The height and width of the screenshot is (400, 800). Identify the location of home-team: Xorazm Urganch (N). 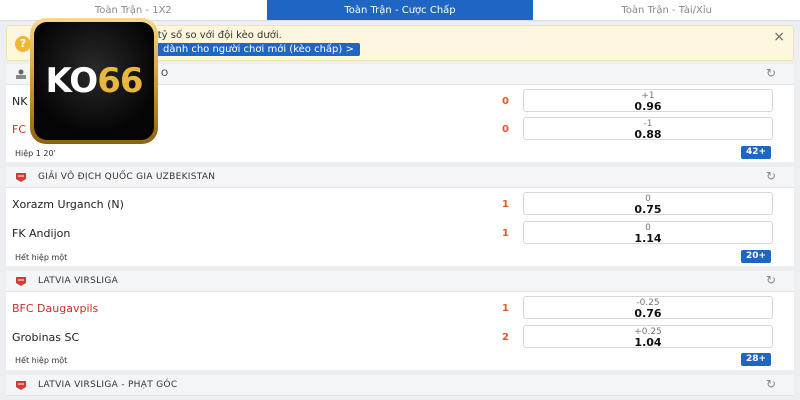
(68, 204).